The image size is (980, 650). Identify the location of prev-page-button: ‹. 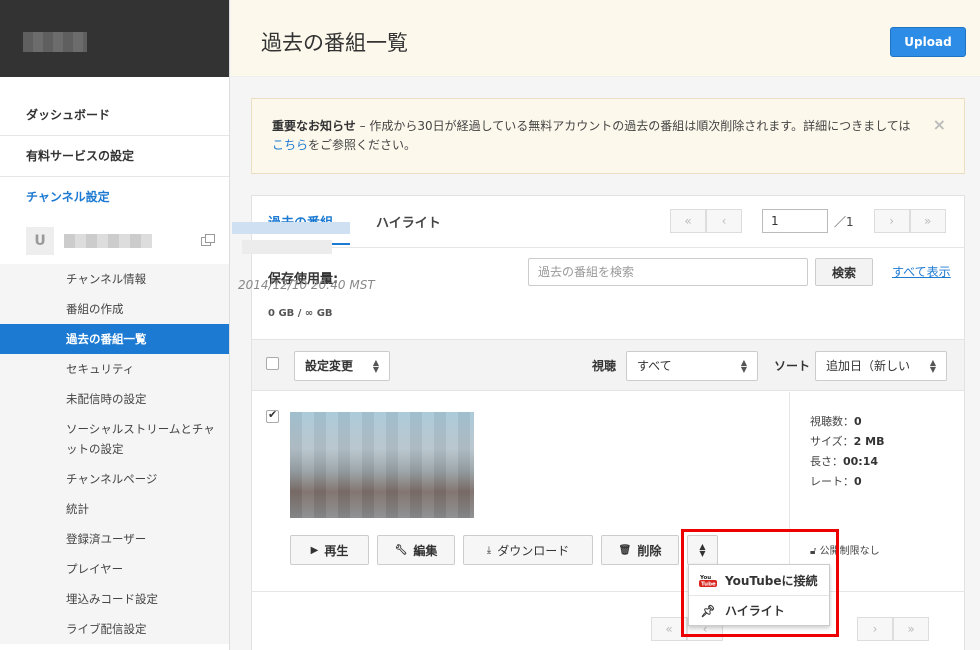
(724, 221).